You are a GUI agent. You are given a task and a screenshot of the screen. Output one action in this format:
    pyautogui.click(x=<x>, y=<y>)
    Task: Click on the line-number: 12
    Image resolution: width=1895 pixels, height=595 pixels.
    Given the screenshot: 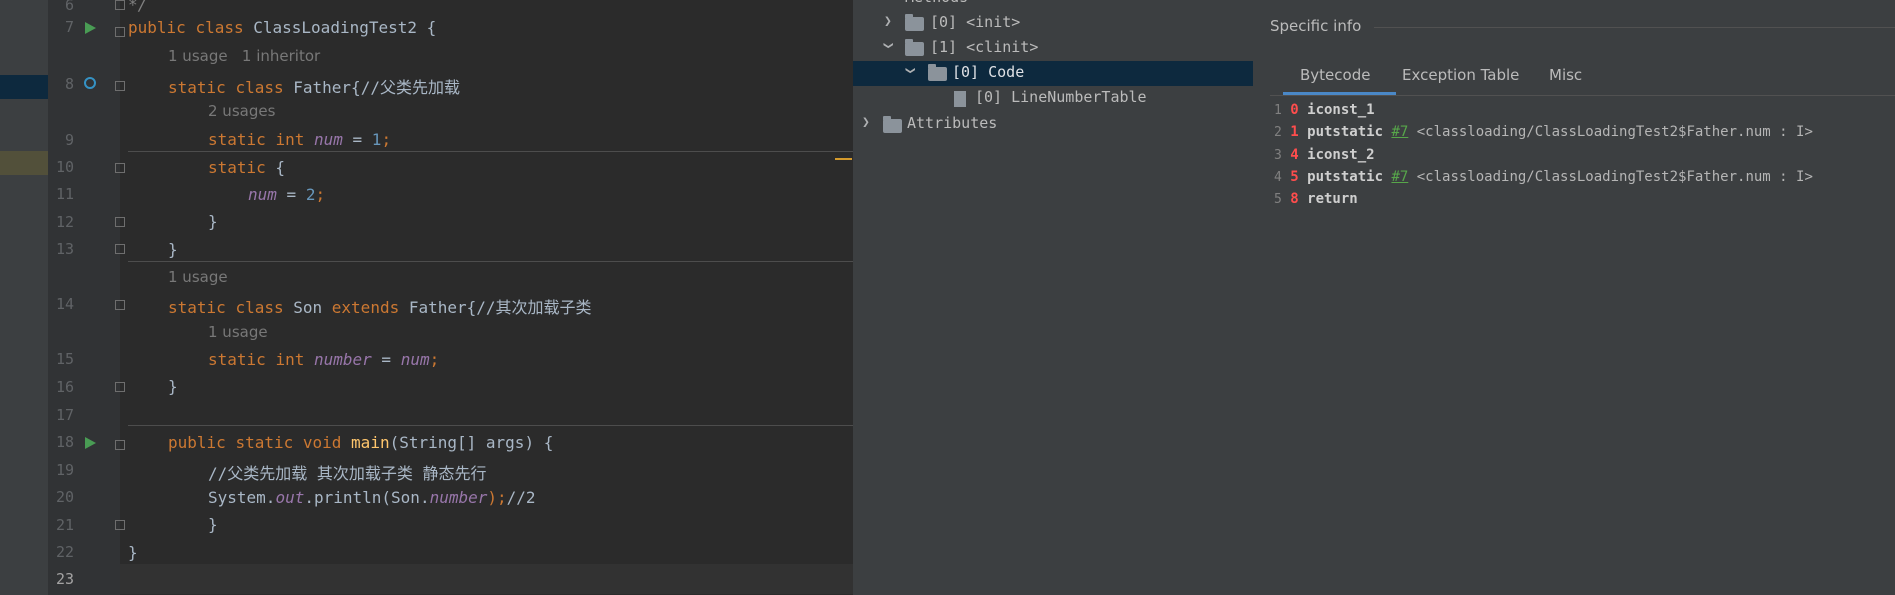 What is the action you would take?
    pyautogui.click(x=64, y=222)
    